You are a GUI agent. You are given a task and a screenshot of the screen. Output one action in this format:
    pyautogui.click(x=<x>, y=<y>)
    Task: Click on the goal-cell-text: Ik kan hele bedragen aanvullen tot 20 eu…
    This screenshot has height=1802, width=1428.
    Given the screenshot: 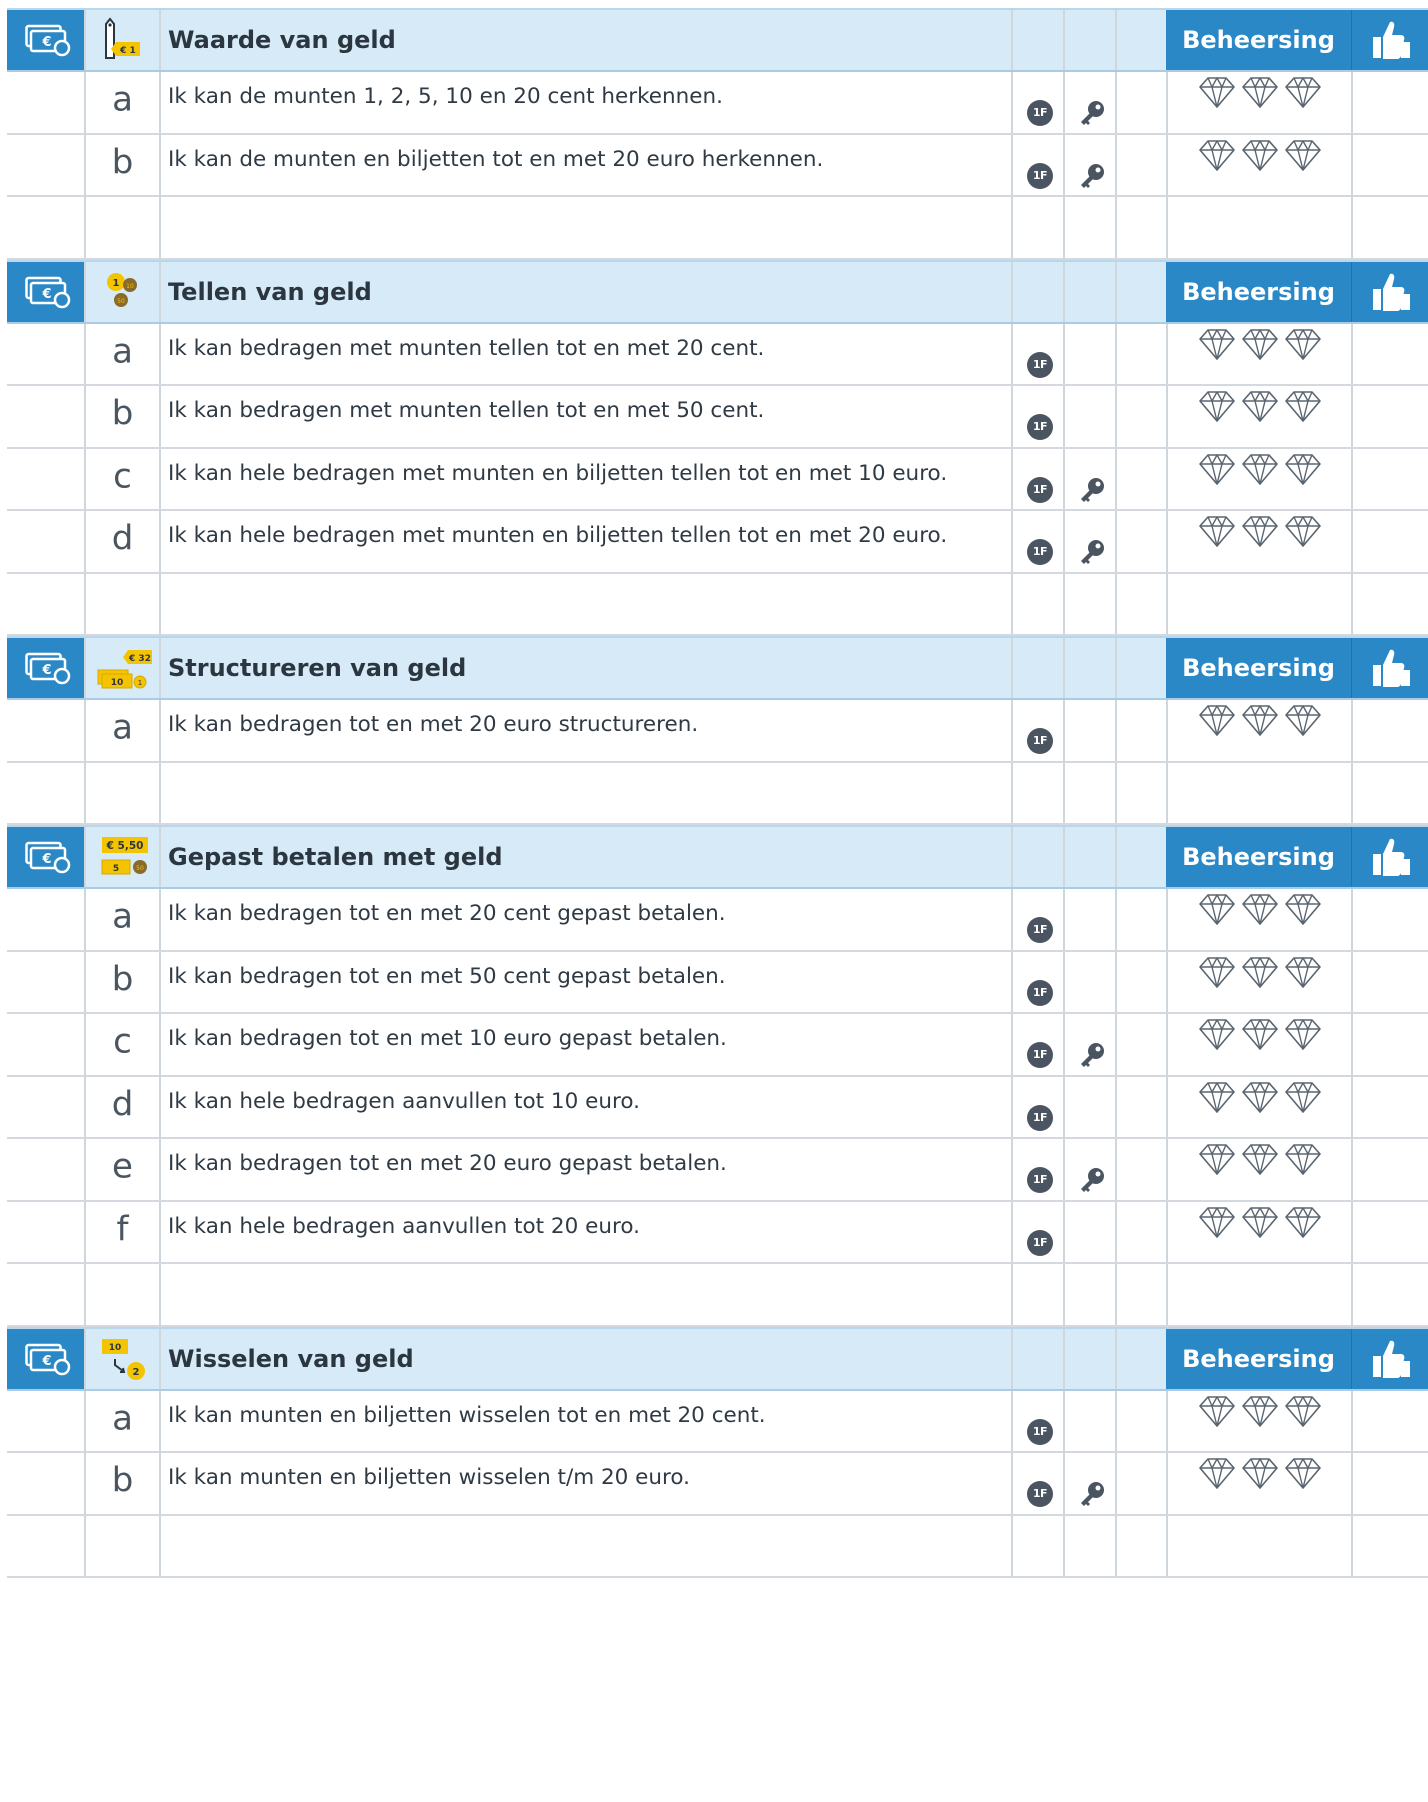 What is the action you would take?
    pyautogui.click(x=585, y=1231)
    